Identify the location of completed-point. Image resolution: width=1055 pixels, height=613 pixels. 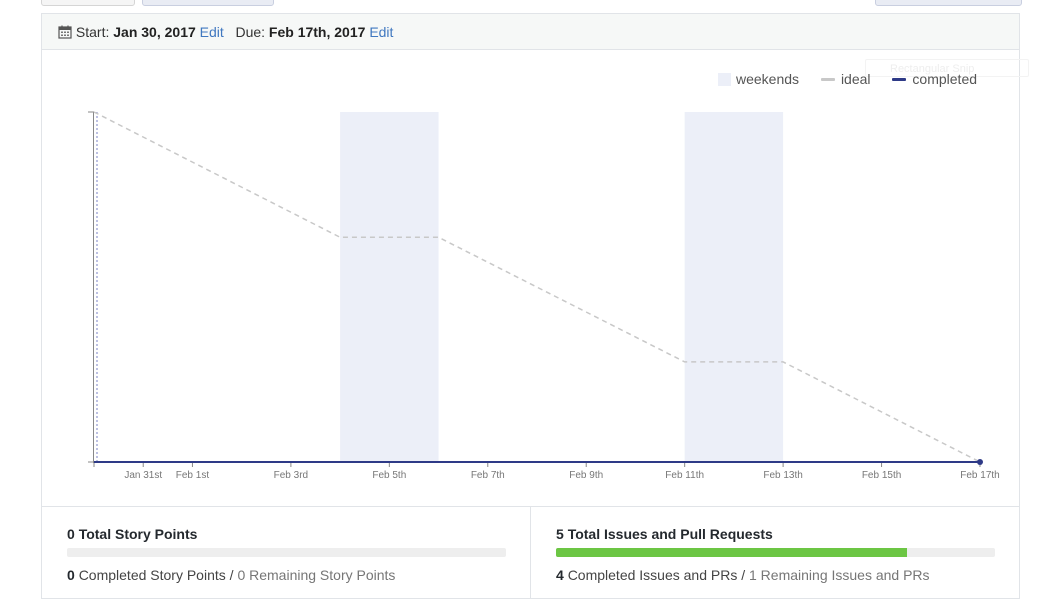
(980, 462).